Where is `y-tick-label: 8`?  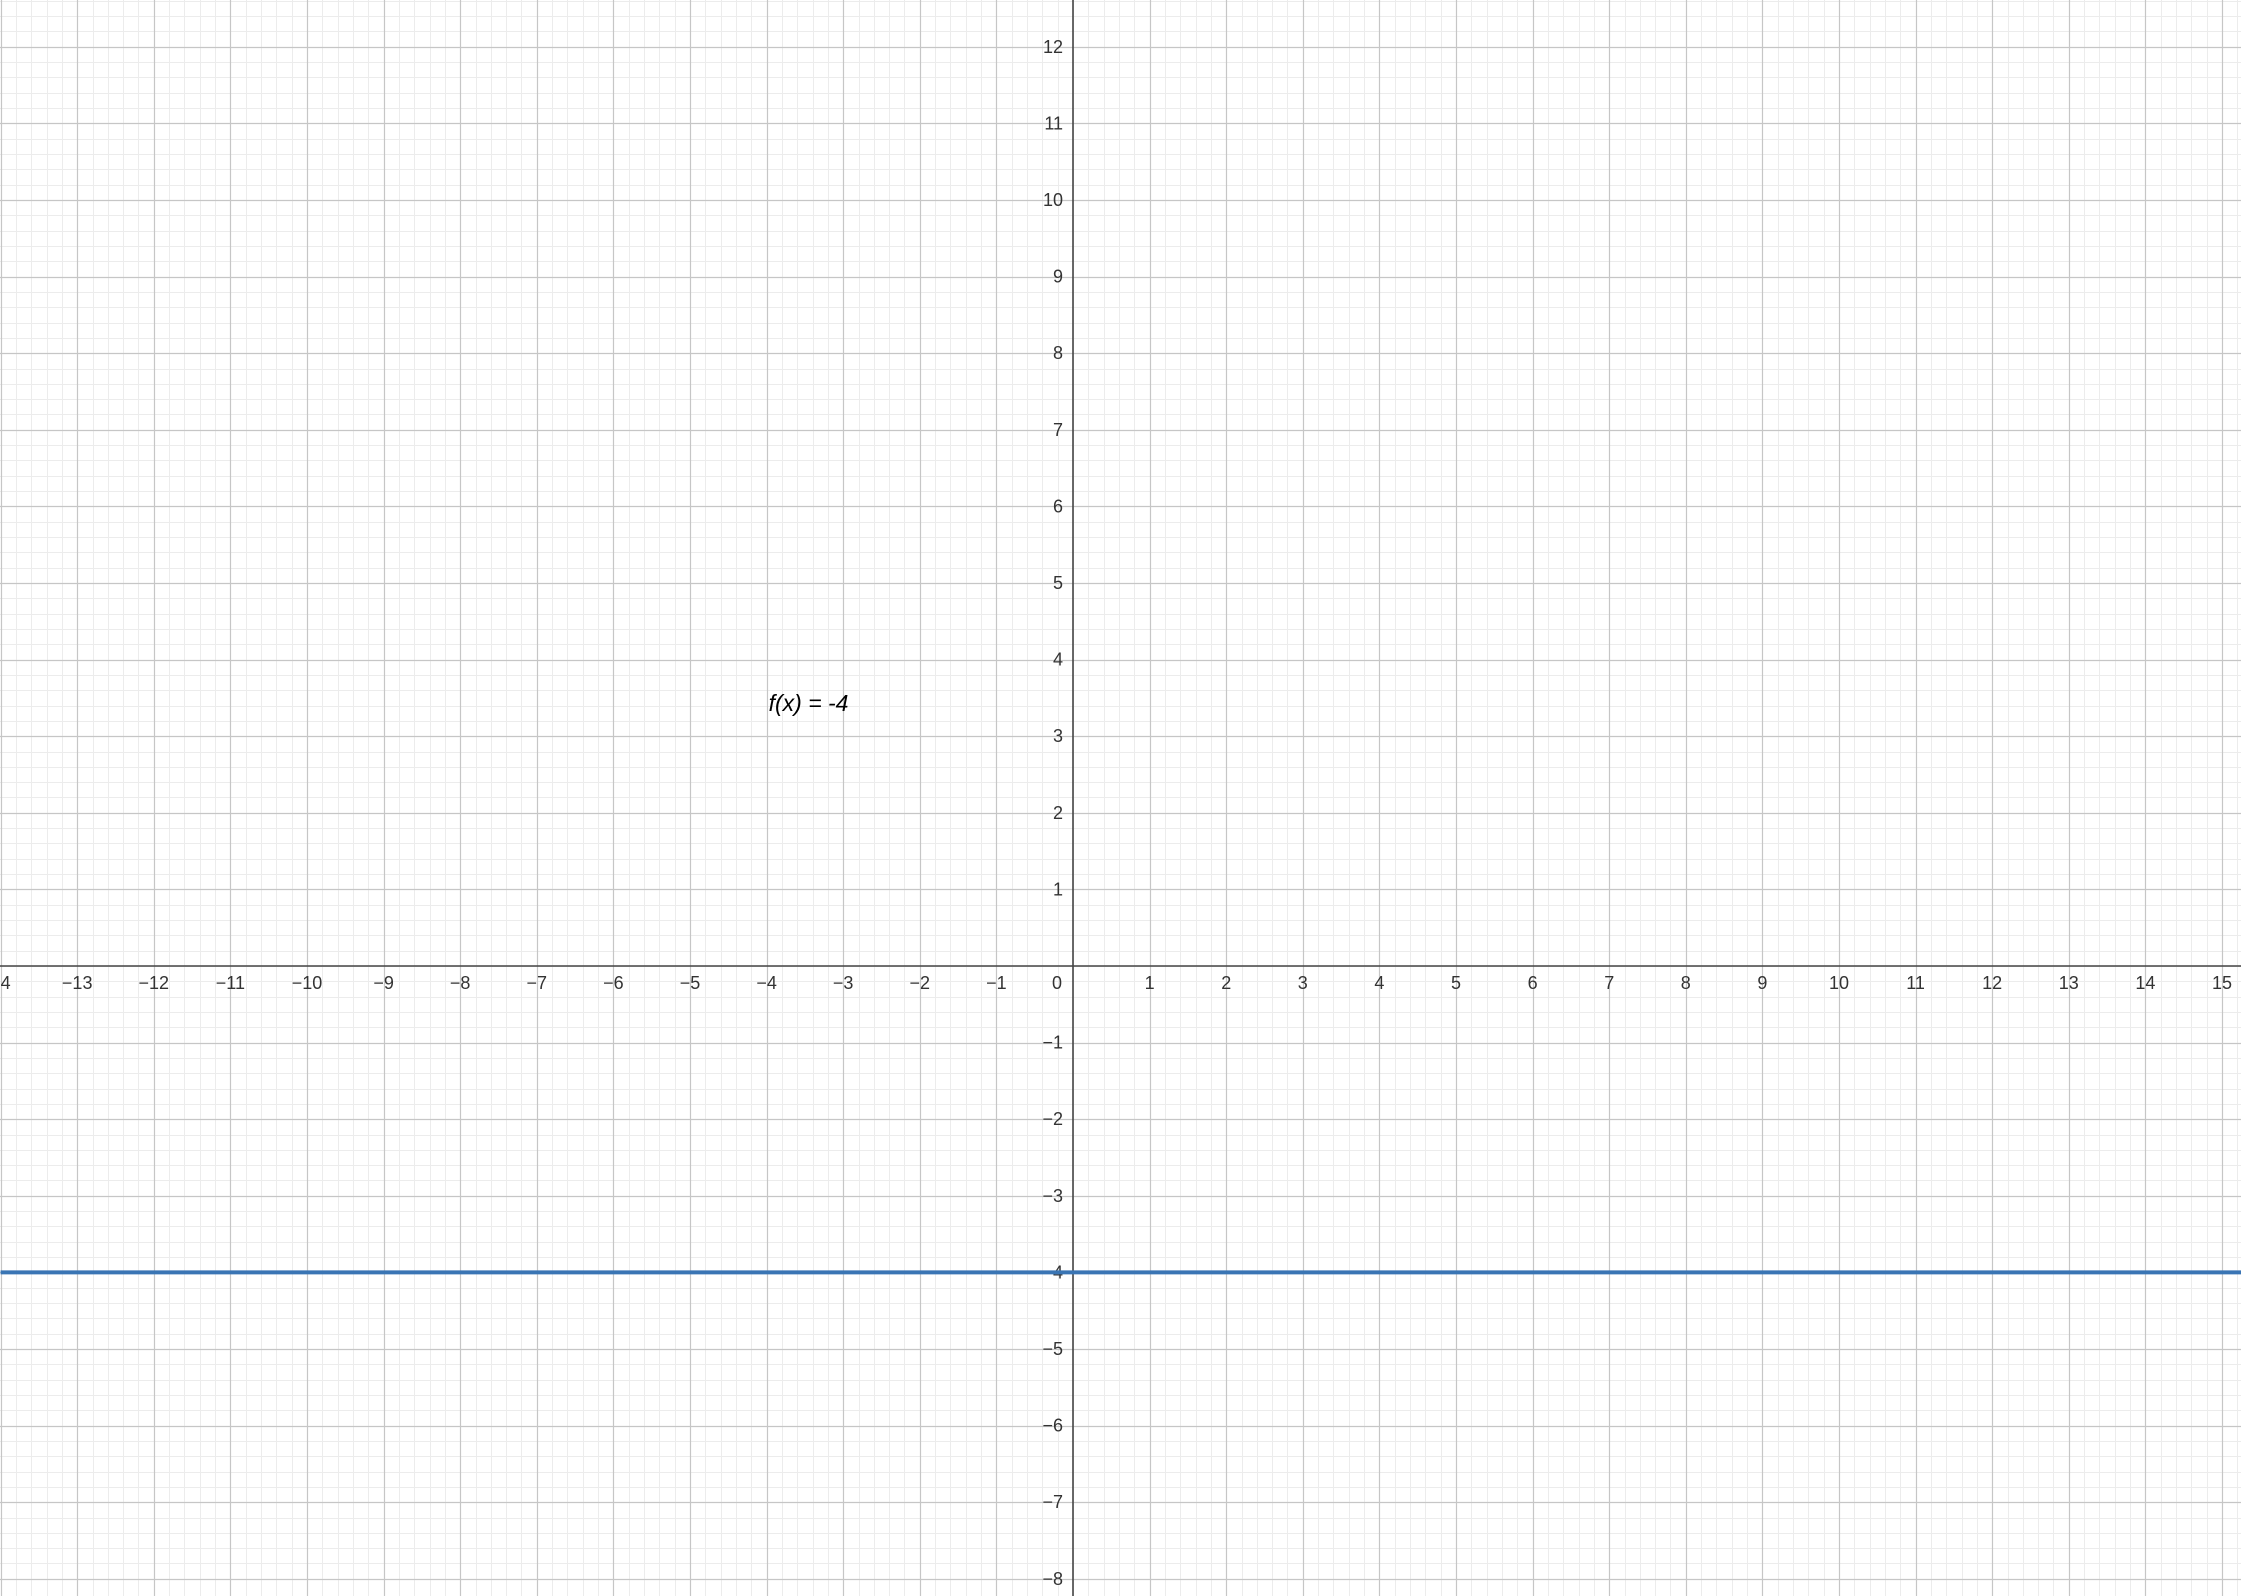 y-tick-label: 8 is located at coordinates (1058, 353).